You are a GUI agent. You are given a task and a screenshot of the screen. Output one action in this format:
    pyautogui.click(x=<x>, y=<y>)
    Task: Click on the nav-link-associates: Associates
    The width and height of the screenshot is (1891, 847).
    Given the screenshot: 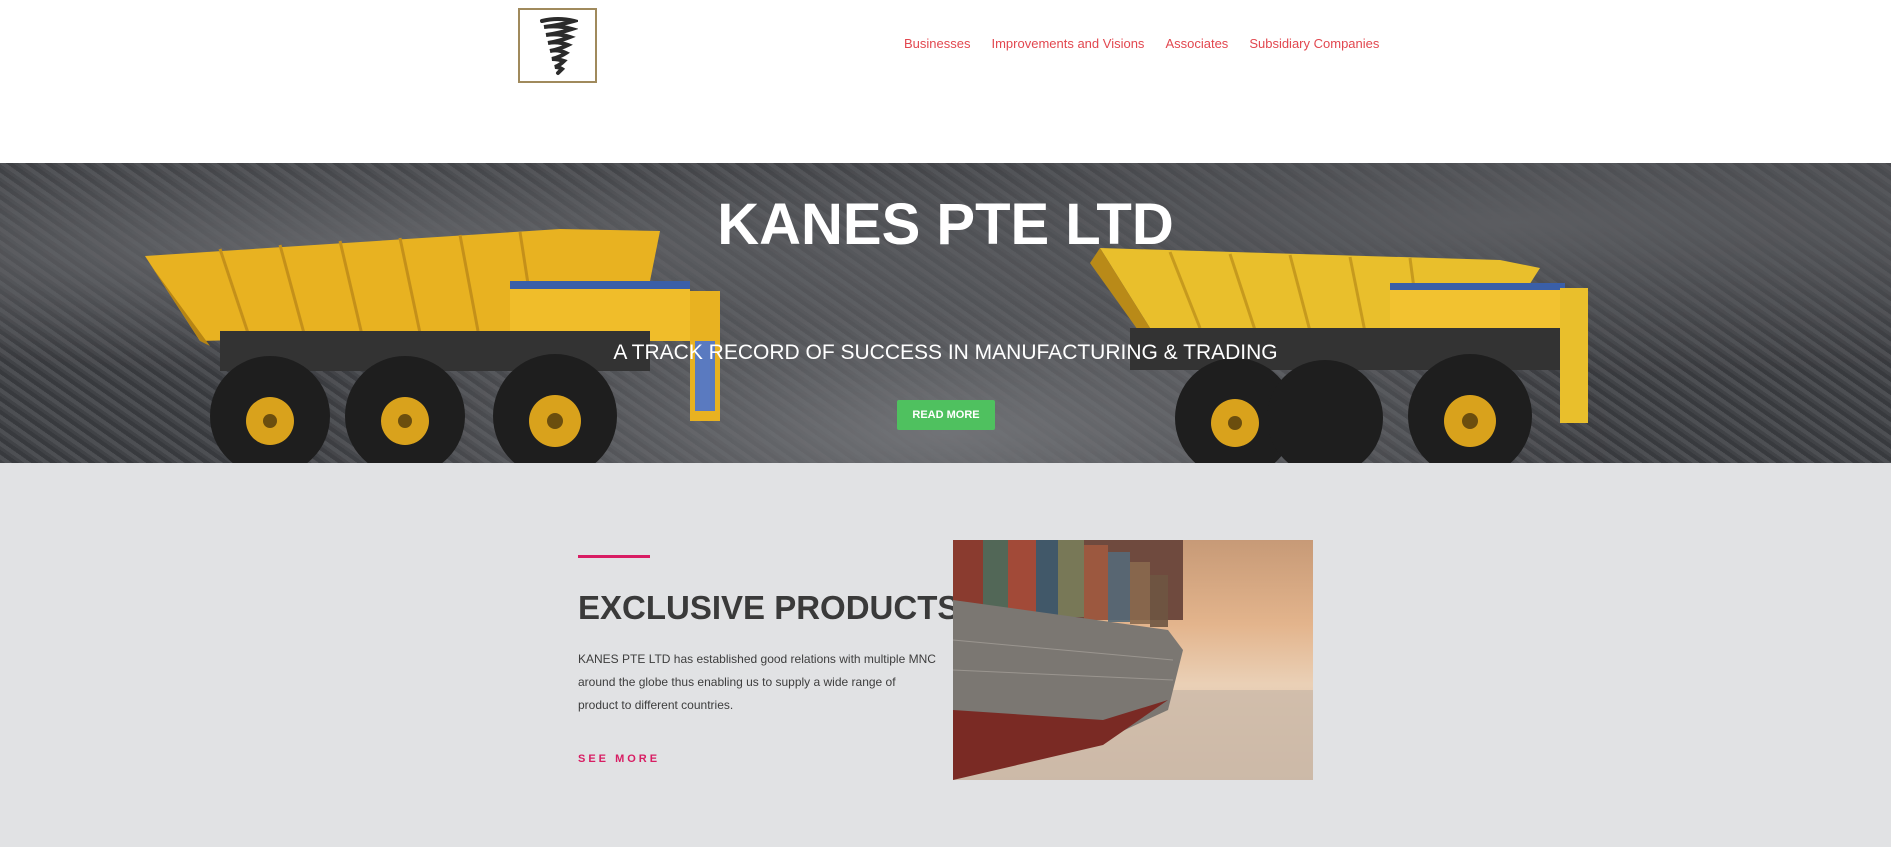 What is the action you would take?
    pyautogui.click(x=1196, y=43)
    